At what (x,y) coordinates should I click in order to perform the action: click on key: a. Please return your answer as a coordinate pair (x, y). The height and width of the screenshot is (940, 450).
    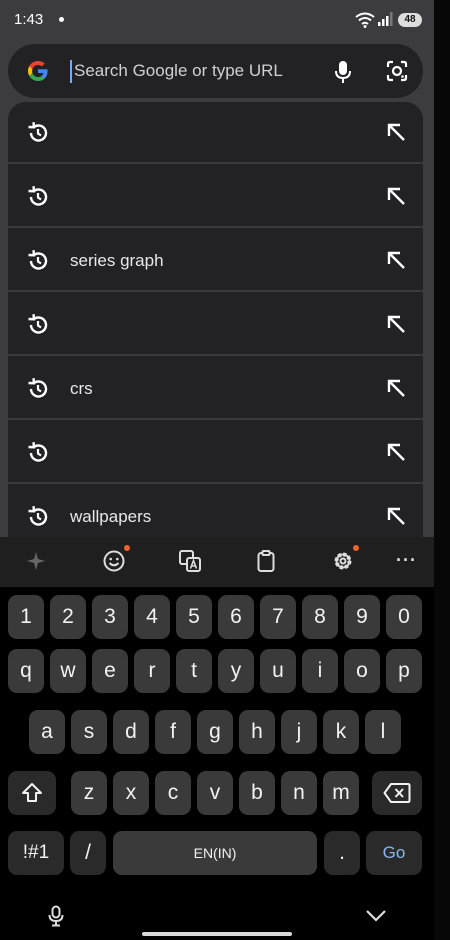
    Looking at the image, I should click on (47, 732).